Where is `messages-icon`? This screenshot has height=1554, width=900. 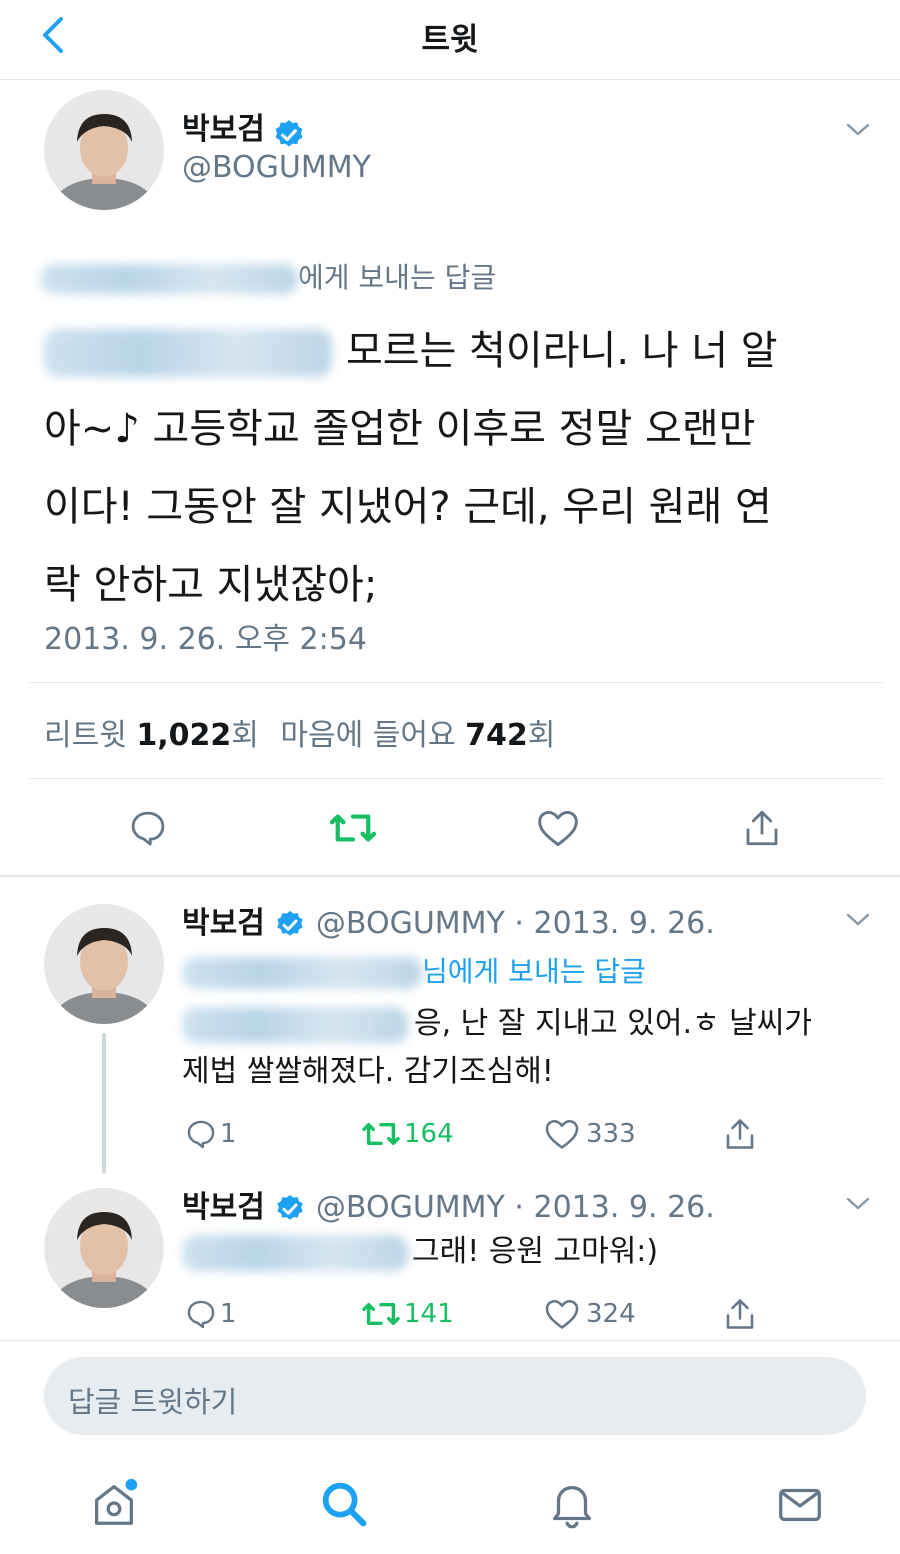
messages-icon is located at coordinates (800, 1505).